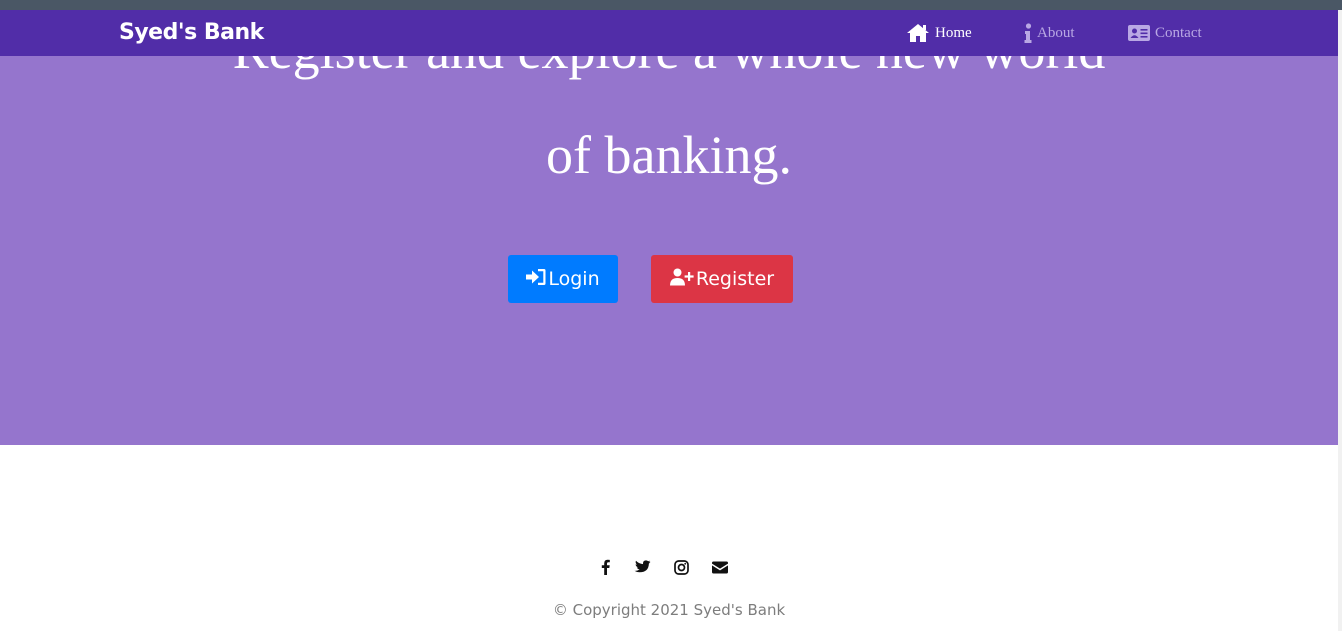 This screenshot has width=1342, height=631. I want to click on nav-link-about-label: About, so click(1056, 32).